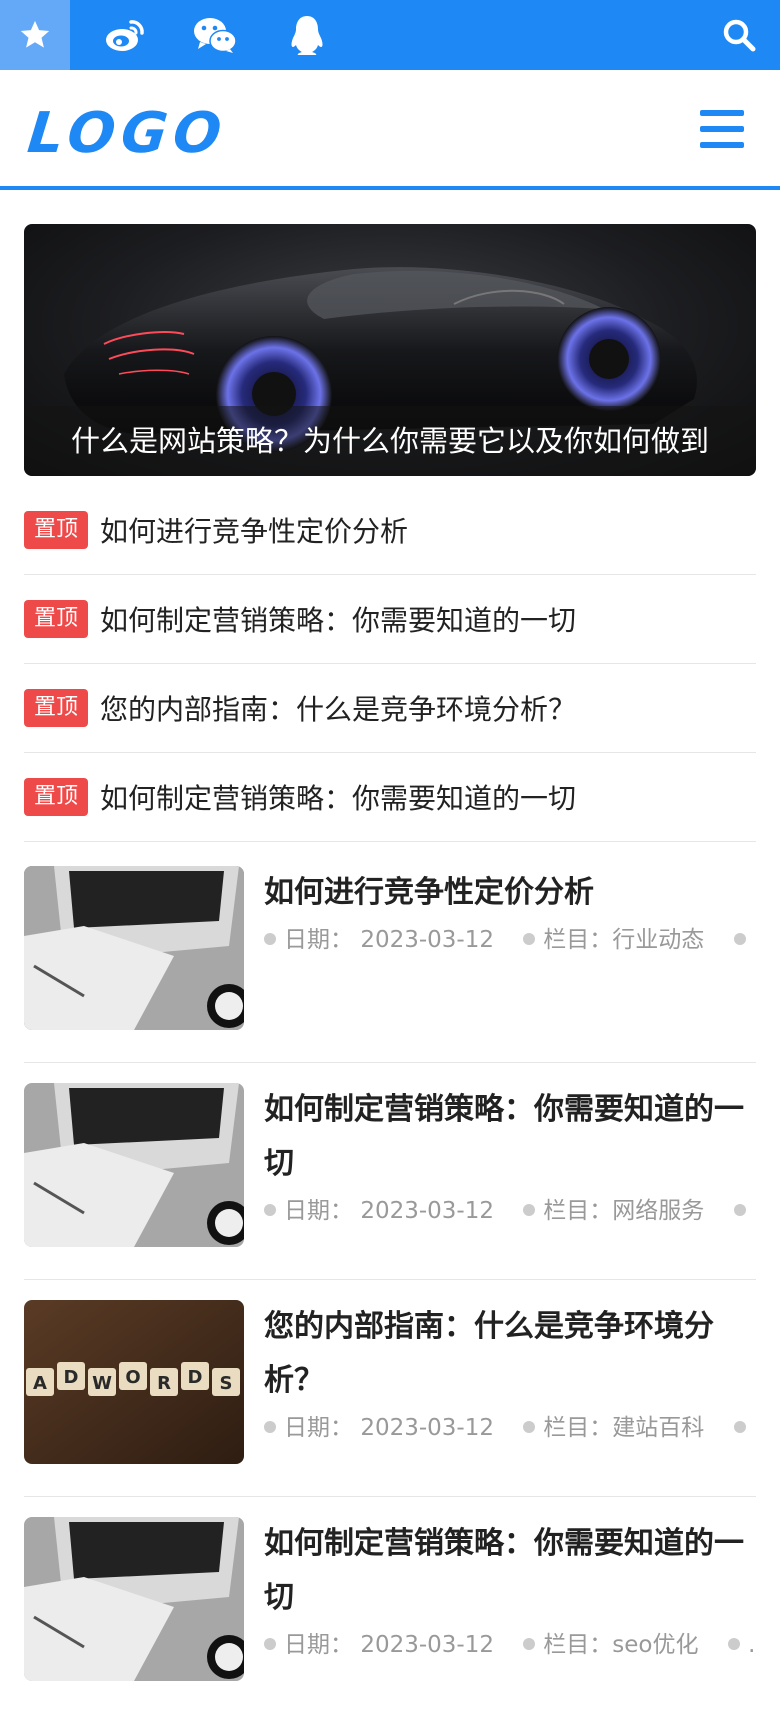  I want to click on search-icon, so click(739, 35).